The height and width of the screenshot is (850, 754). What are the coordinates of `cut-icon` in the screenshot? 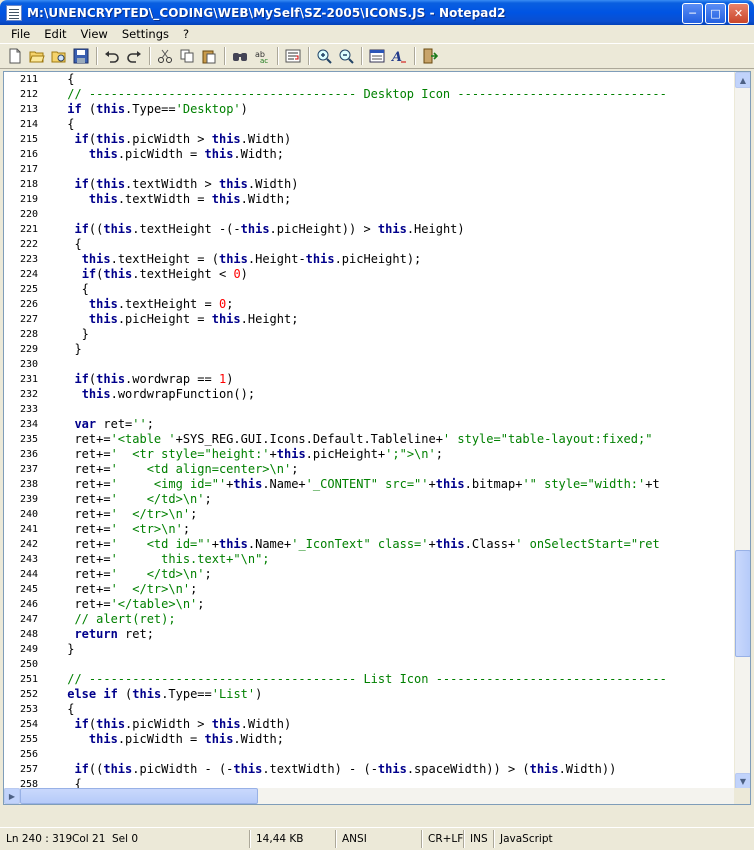 It's located at (165, 56).